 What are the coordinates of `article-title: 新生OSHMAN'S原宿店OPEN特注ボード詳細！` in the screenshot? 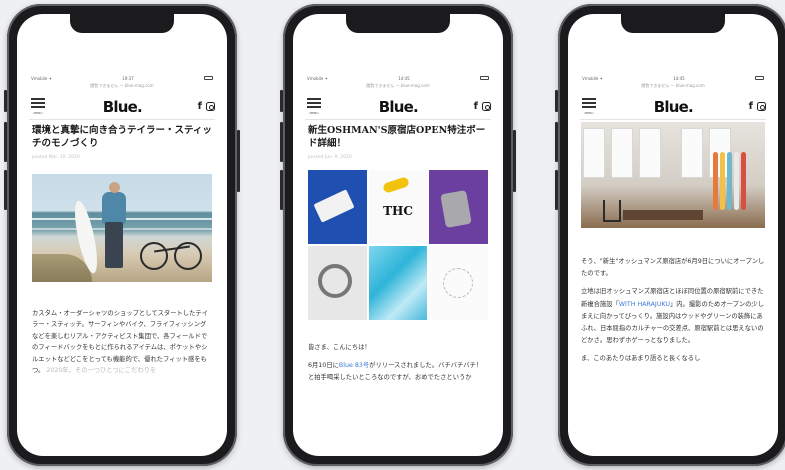 It's located at (398, 137).